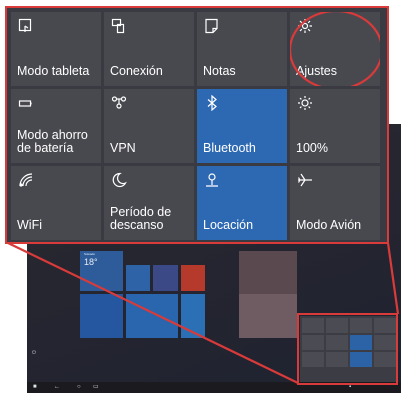 This screenshot has width=402, height=393. What do you see at coordinates (349, 351) in the screenshot?
I see `mini-action-center` at bounding box center [349, 351].